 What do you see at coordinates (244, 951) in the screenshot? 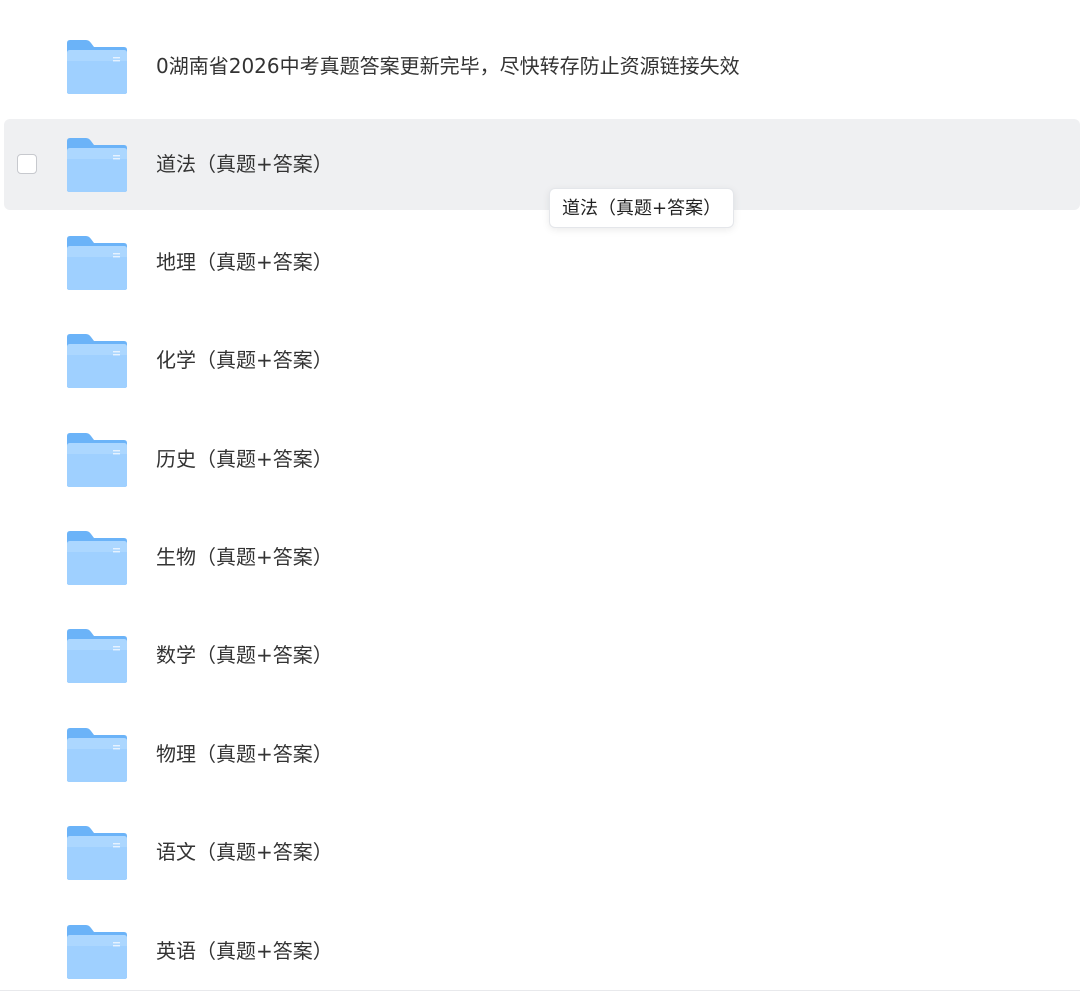
I see `file-name: 英语（真题+答案）` at bounding box center [244, 951].